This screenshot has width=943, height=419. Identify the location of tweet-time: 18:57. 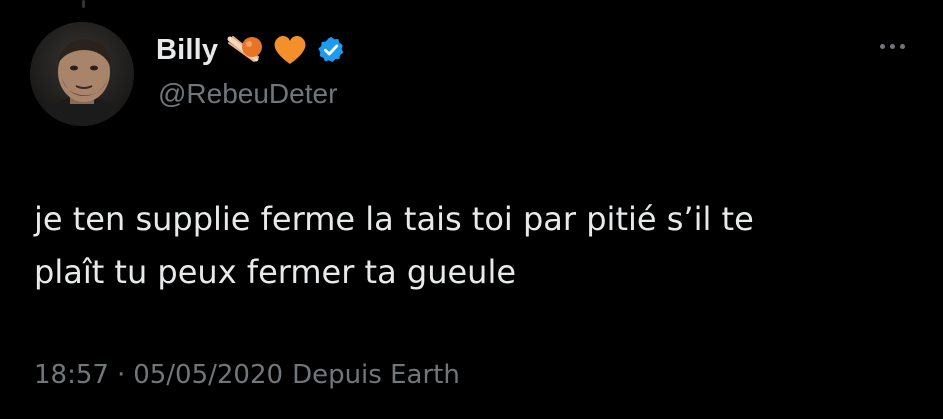
(71, 375).